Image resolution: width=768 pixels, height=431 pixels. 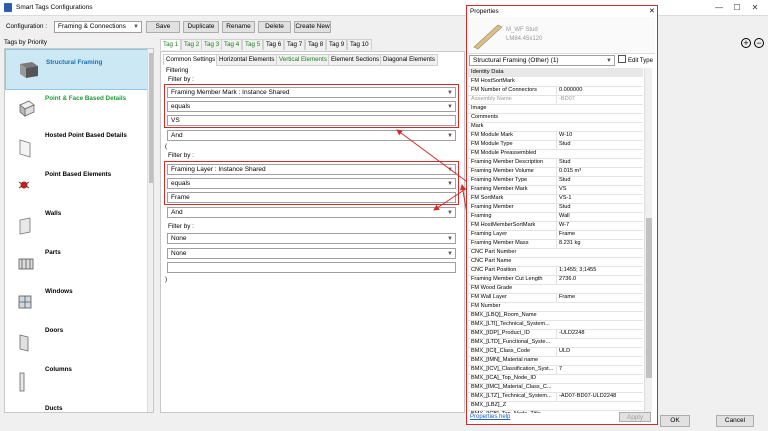 I want to click on apply-button: Apply, so click(x=635, y=417).